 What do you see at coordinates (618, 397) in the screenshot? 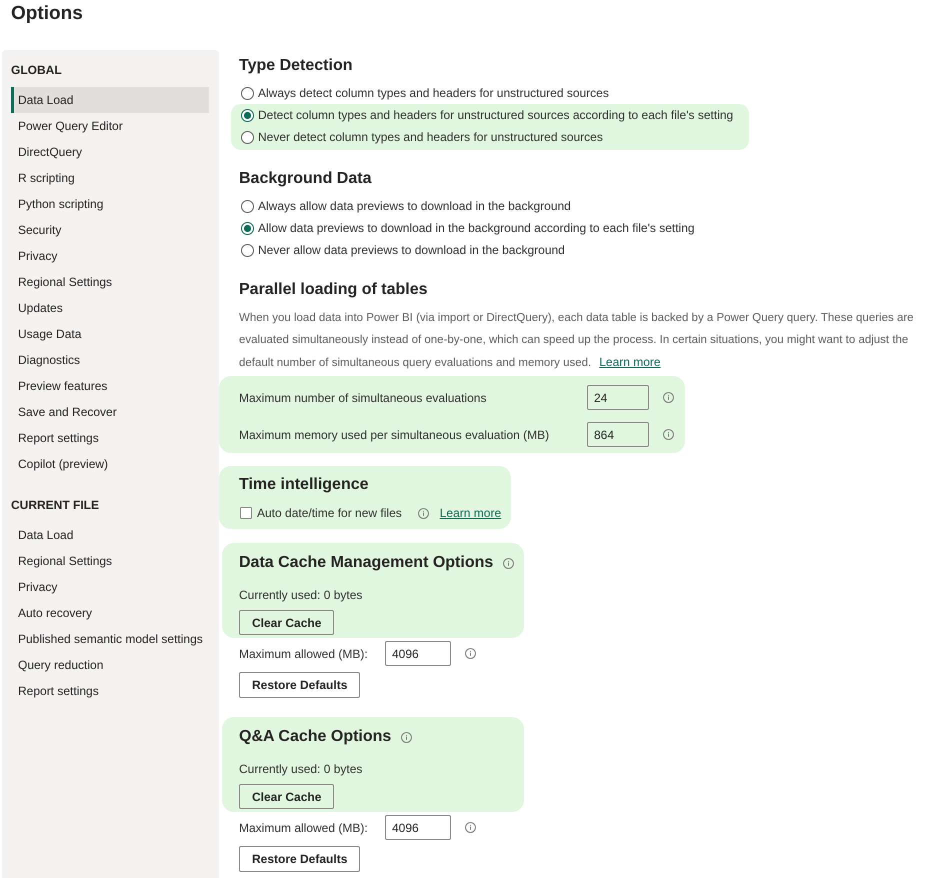
I see `number-field: 24` at bounding box center [618, 397].